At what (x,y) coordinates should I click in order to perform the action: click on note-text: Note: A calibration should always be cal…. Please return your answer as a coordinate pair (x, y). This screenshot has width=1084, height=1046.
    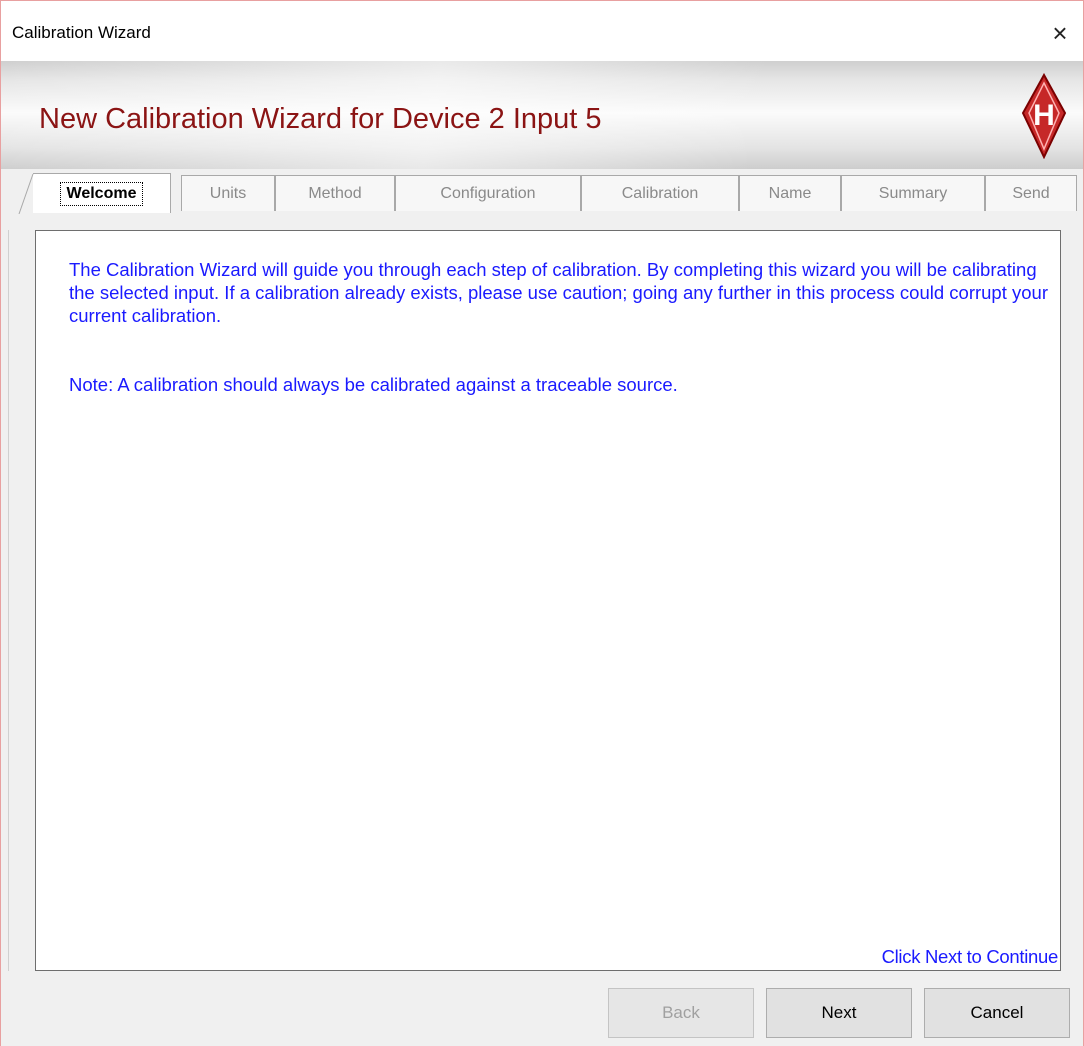
    Looking at the image, I should click on (373, 384).